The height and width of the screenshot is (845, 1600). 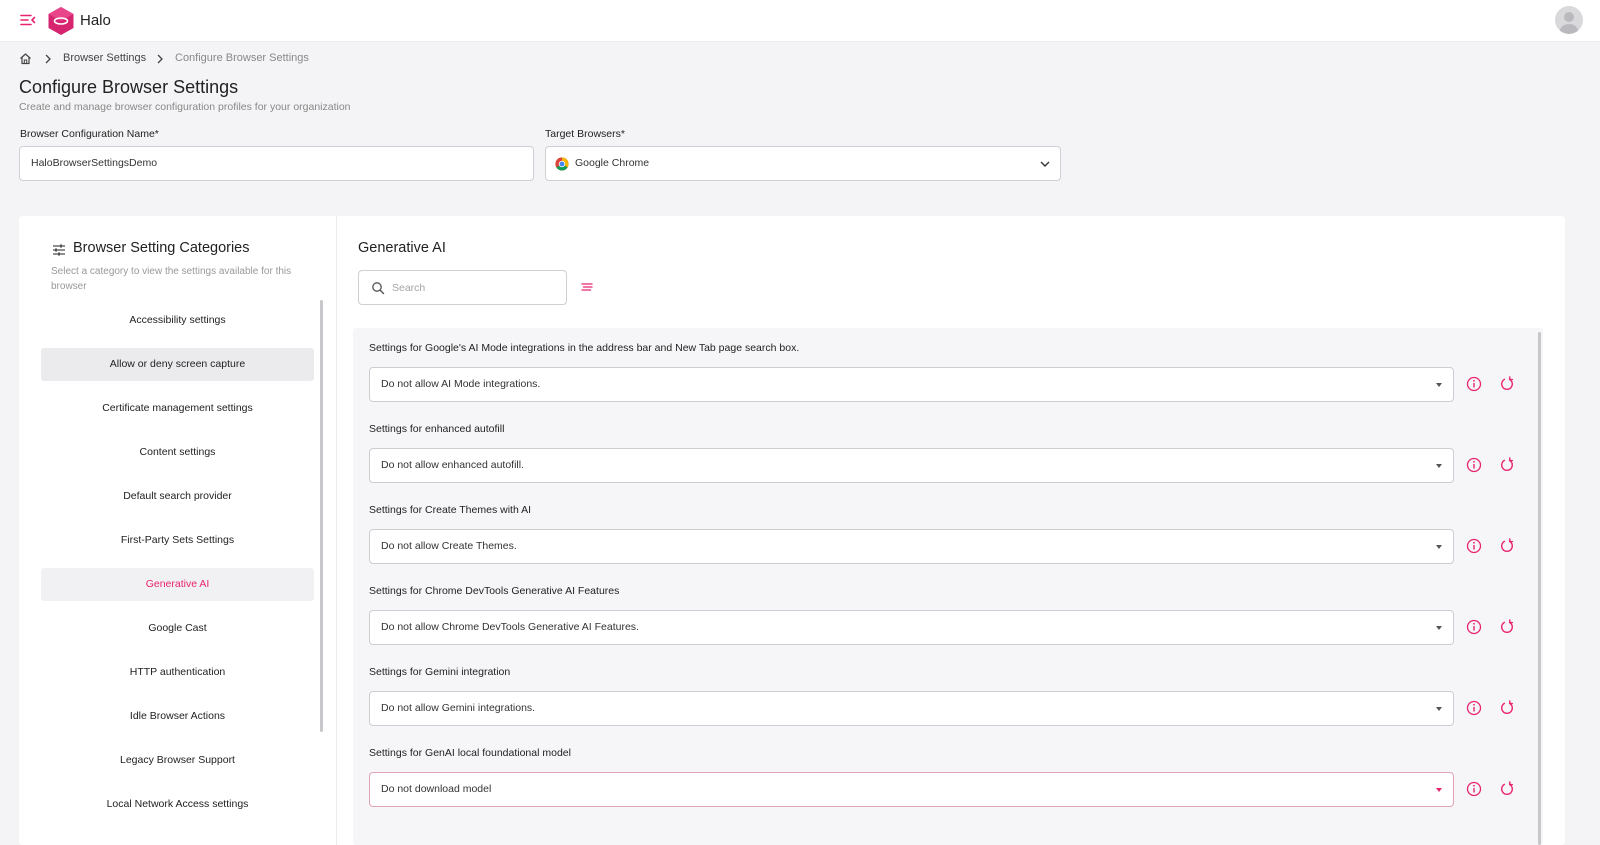 What do you see at coordinates (161, 248) in the screenshot?
I see `categories-title: Browser Setting Categories` at bounding box center [161, 248].